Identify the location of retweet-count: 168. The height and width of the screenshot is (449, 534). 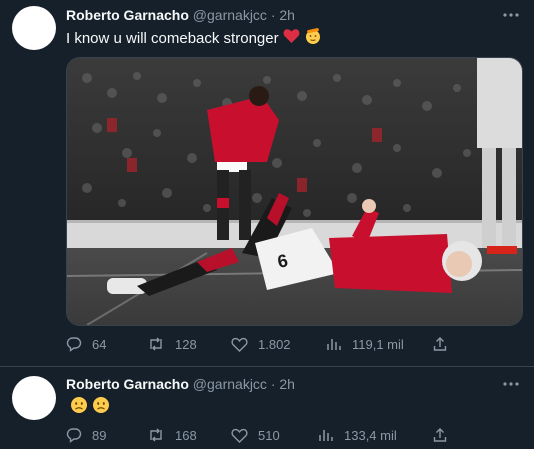
(186, 435).